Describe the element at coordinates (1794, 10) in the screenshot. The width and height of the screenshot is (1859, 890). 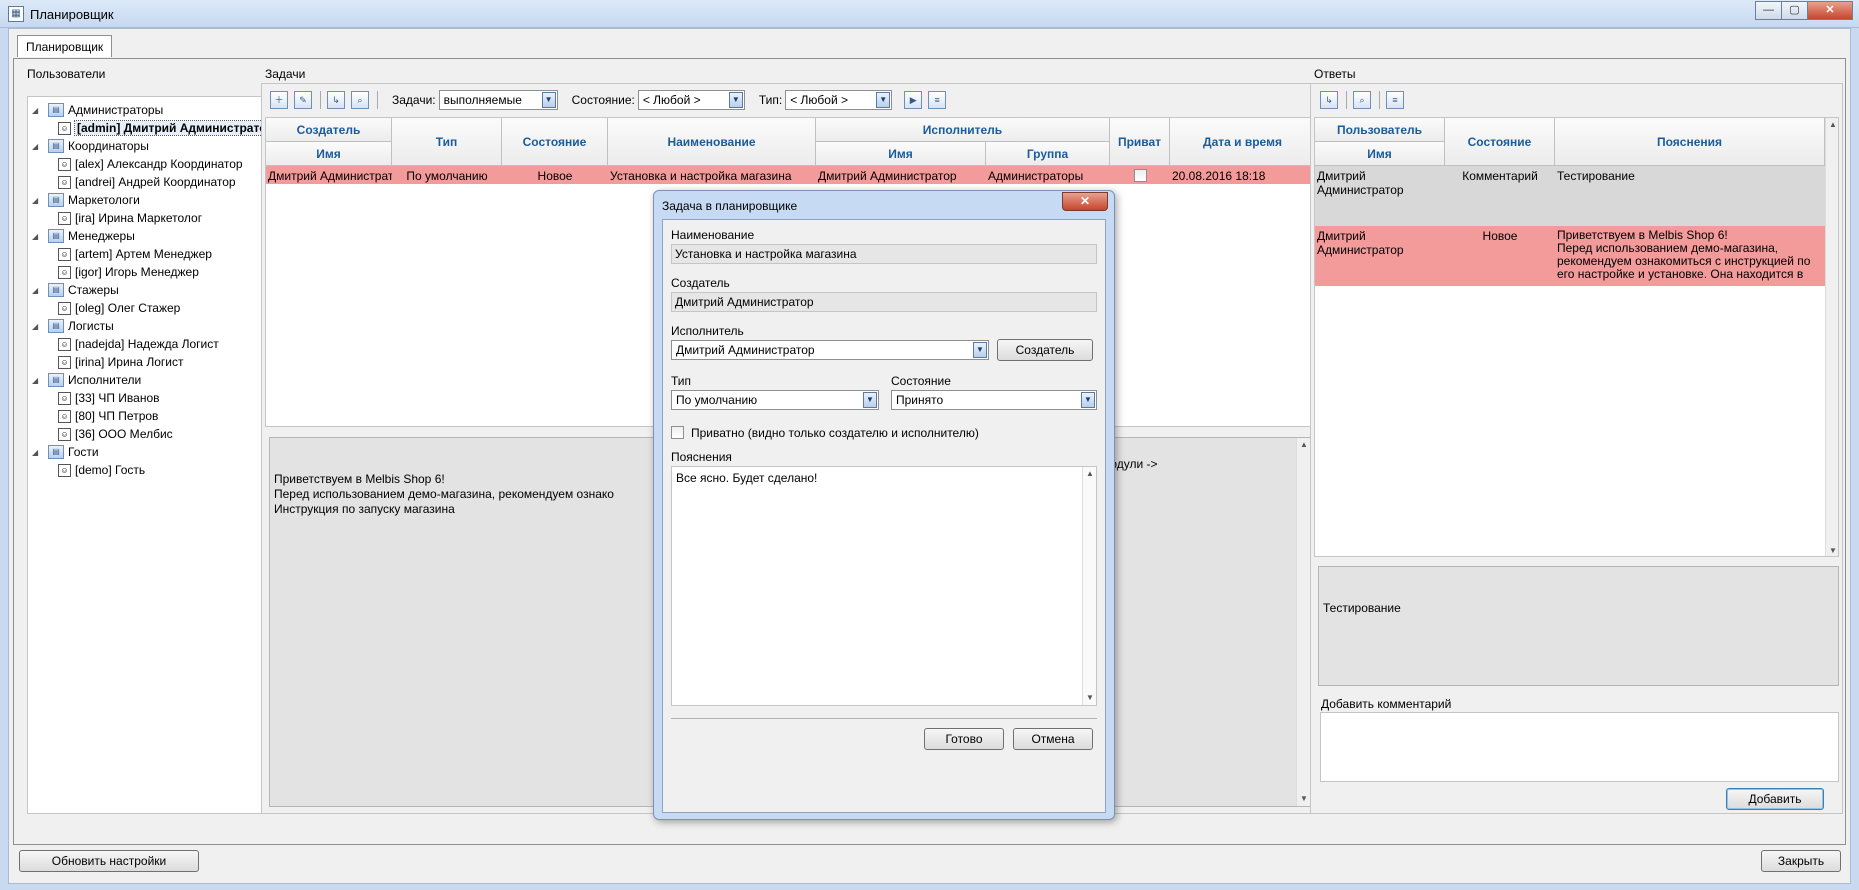
I see `maximize-button: ▢` at that location.